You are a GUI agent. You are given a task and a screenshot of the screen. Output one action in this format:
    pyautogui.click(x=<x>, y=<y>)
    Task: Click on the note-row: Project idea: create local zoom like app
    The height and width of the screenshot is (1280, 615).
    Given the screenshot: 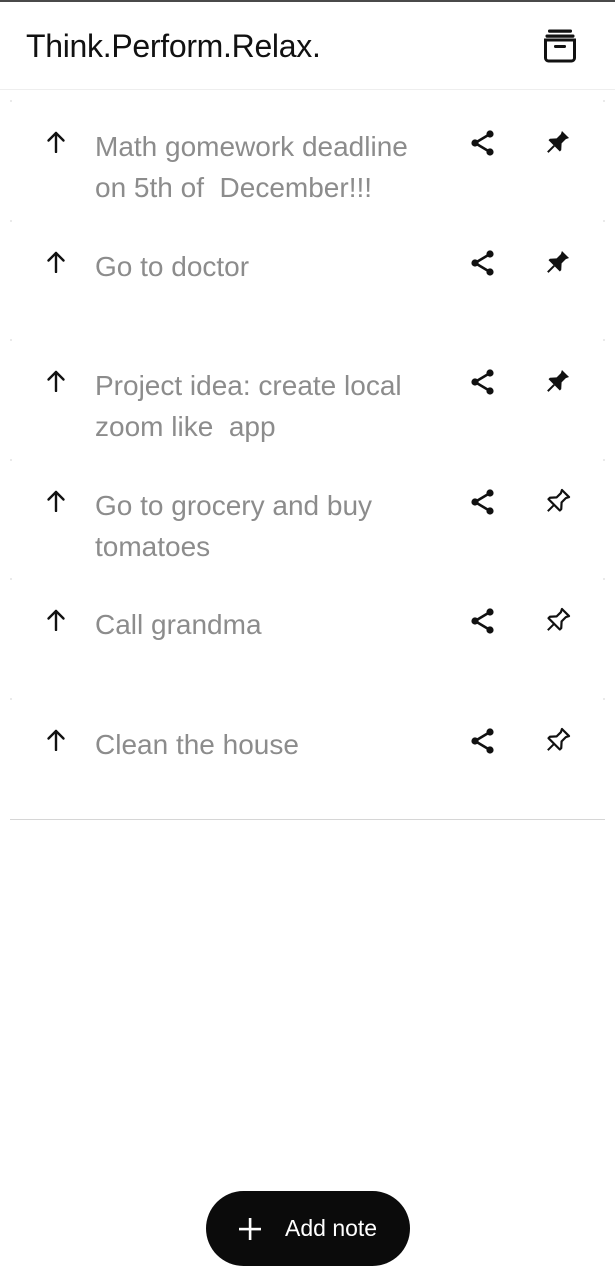 What is the action you would take?
    pyautogui.click(x=307, y=390)
    